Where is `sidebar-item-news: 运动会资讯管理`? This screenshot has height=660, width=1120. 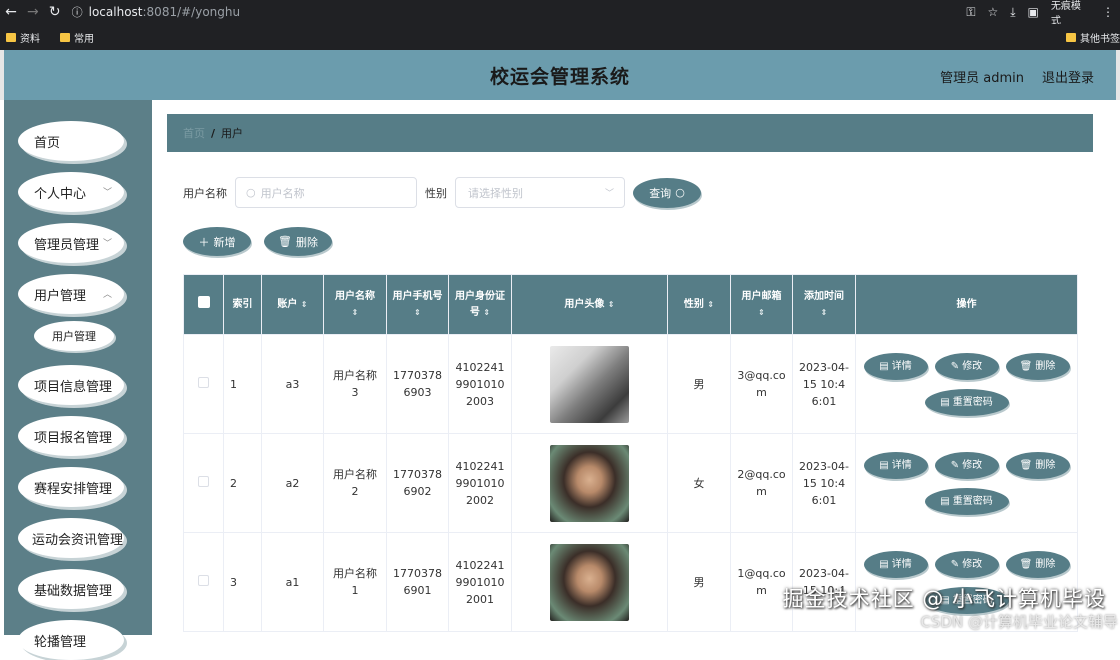 sidebar-item-news: 运动会资讯管理 is located at coordinates (71, 538).